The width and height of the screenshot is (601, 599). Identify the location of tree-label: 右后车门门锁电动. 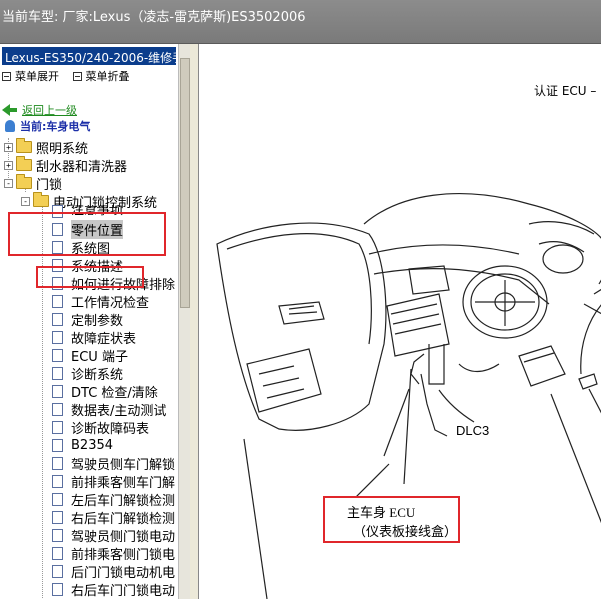
(123, 591).